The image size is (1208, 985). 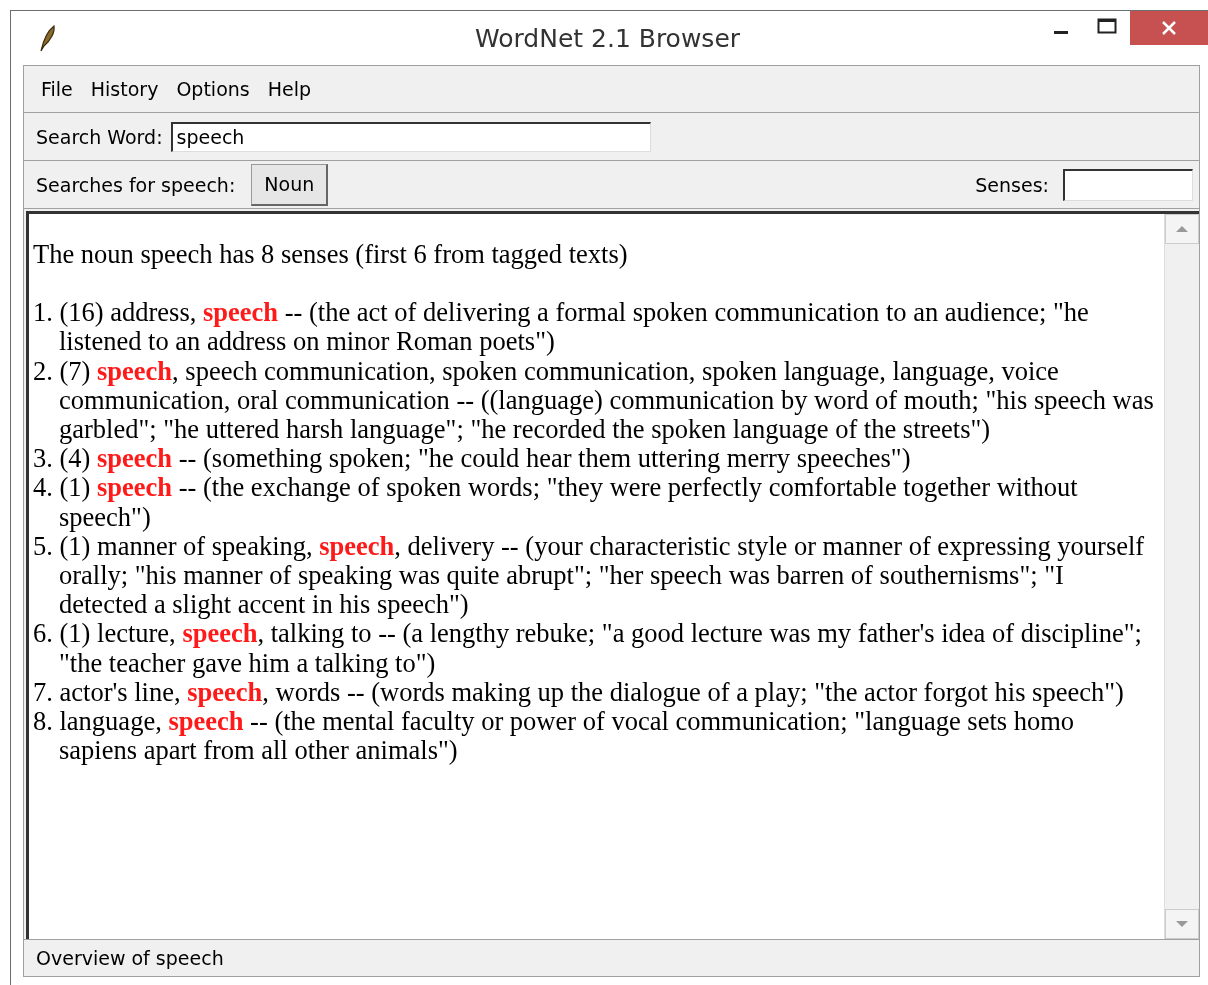 What do you see at coordinates (1128, 184) in the screenshot?
I see `senses-field` at bounding box center [1128, 184].